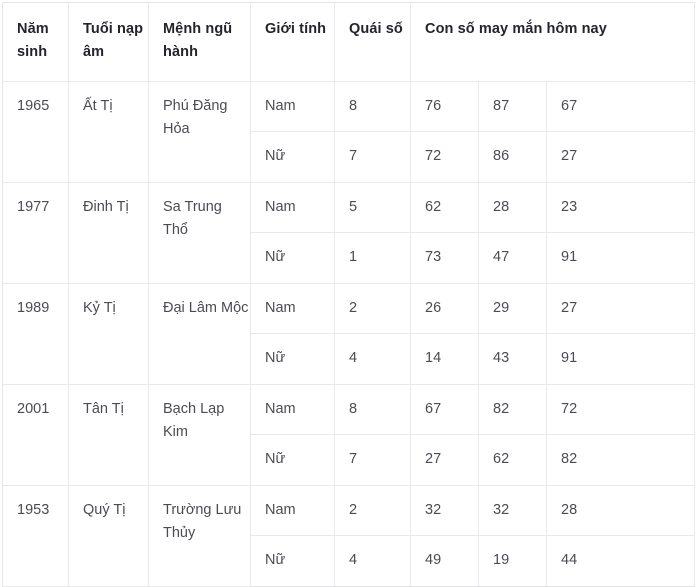 The width and height of the screenshot is (700, 587). I want to click on lucky-number-cell-1: 67, so click(444, 410).